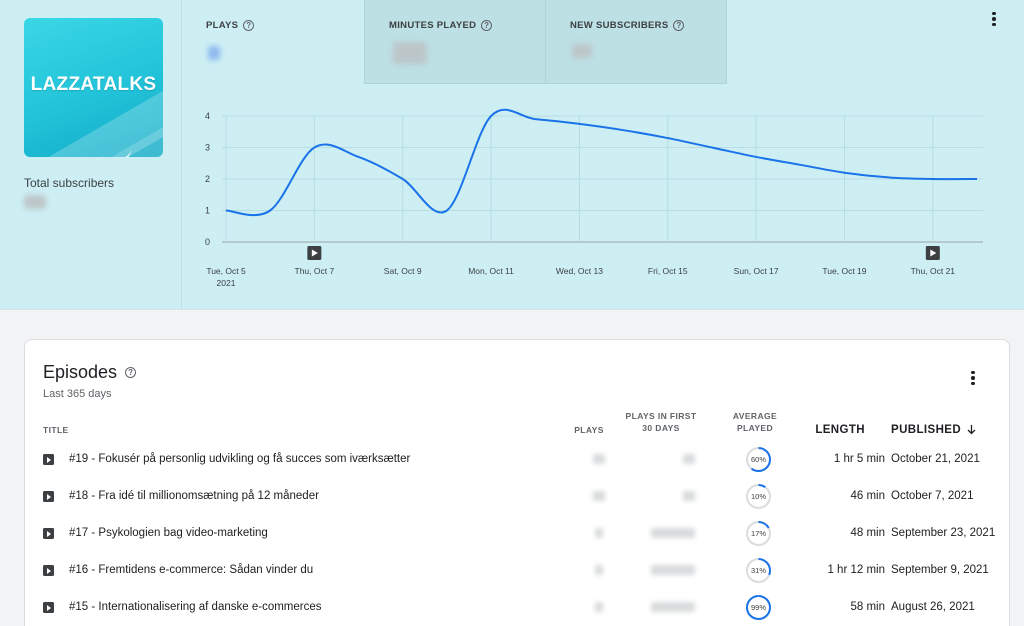 Image resolution: width=1024 pixels, height=626 pixels. What do you see at coordinates (837, 430) in the screenshot?
I see `column-header-length: LENGTH` at bounding box center [837, 430].